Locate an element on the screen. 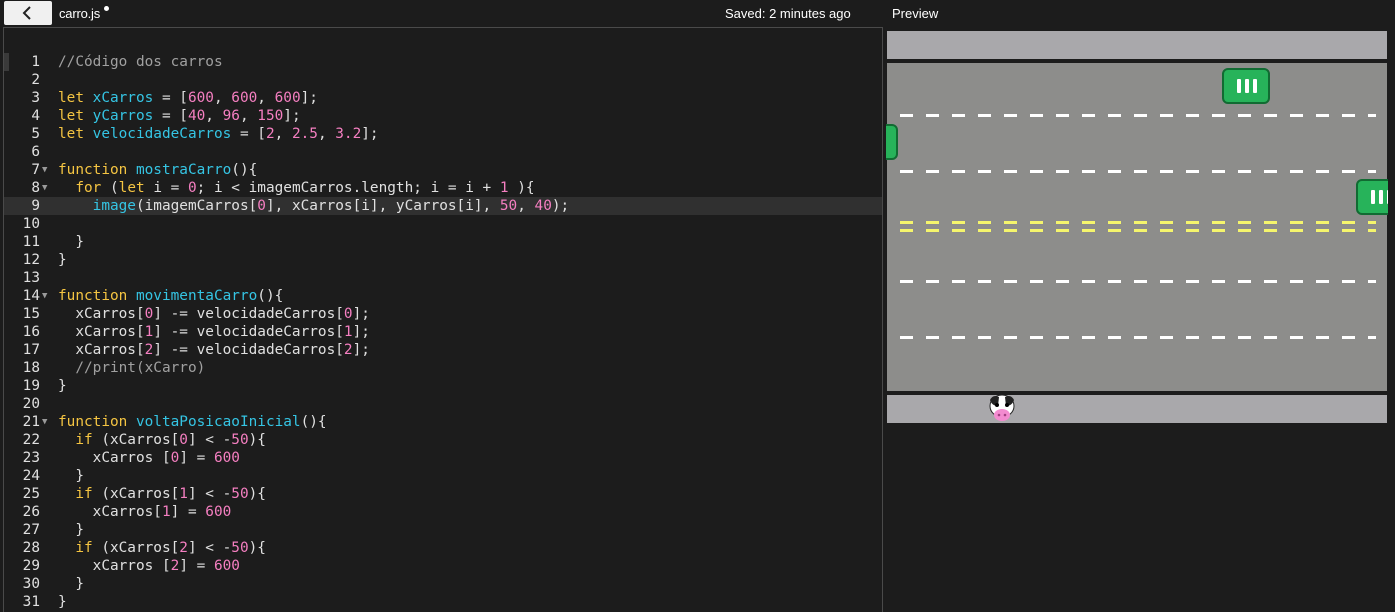 This screenshot has width=1395, height=612. code-token: , is located at coordinates (326, 134).